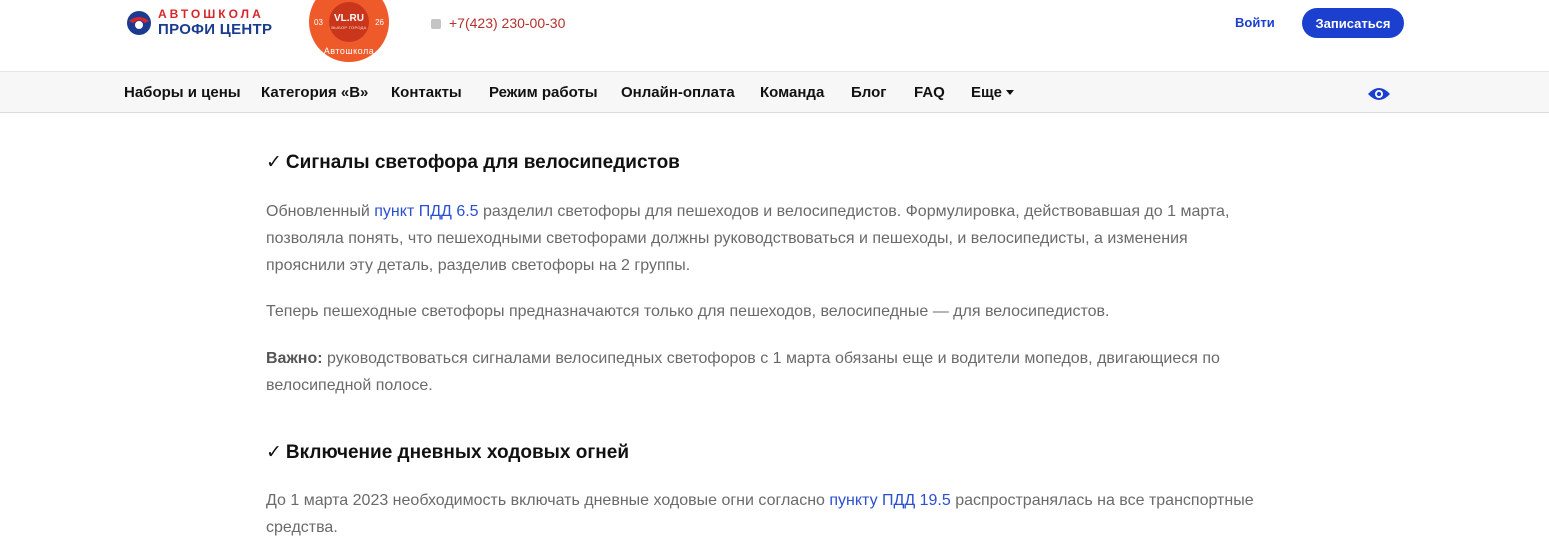  I want to click on nav-item-online-payment: Онлайн-оплата, so click(678, 92).